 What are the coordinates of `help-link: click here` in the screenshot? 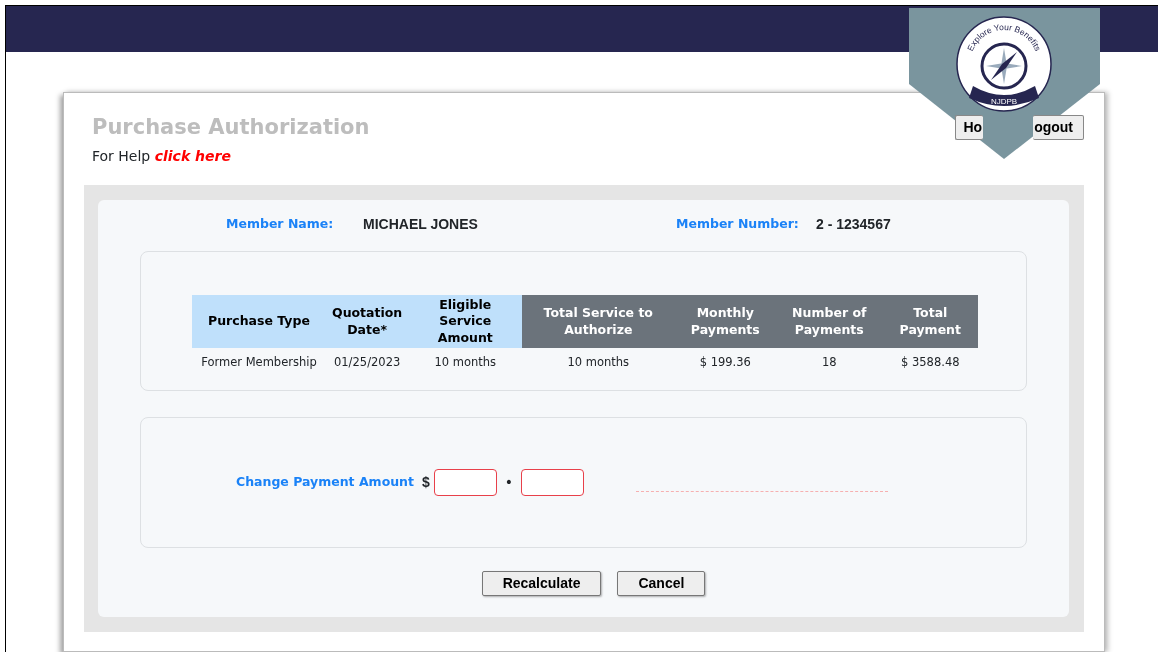 It's located at (192, 156).